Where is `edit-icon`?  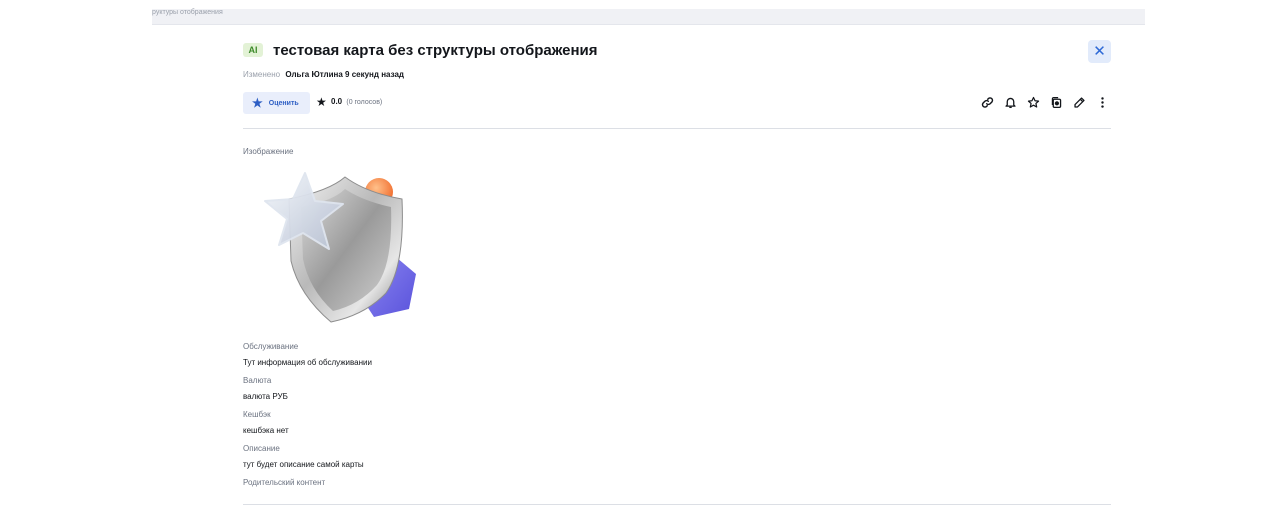 edit-icon is located at coordinates (1079, 102).